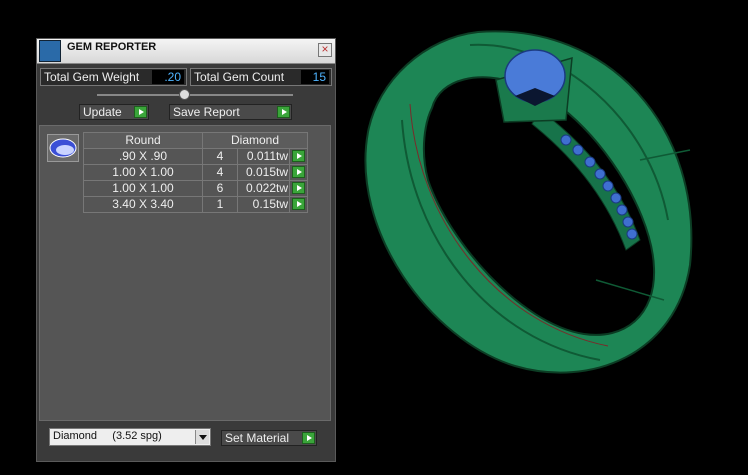 The image size is (748, 475). Describe the element at coordinates (325, 50) in the screenshot. I see `close-button: ×` at that location.